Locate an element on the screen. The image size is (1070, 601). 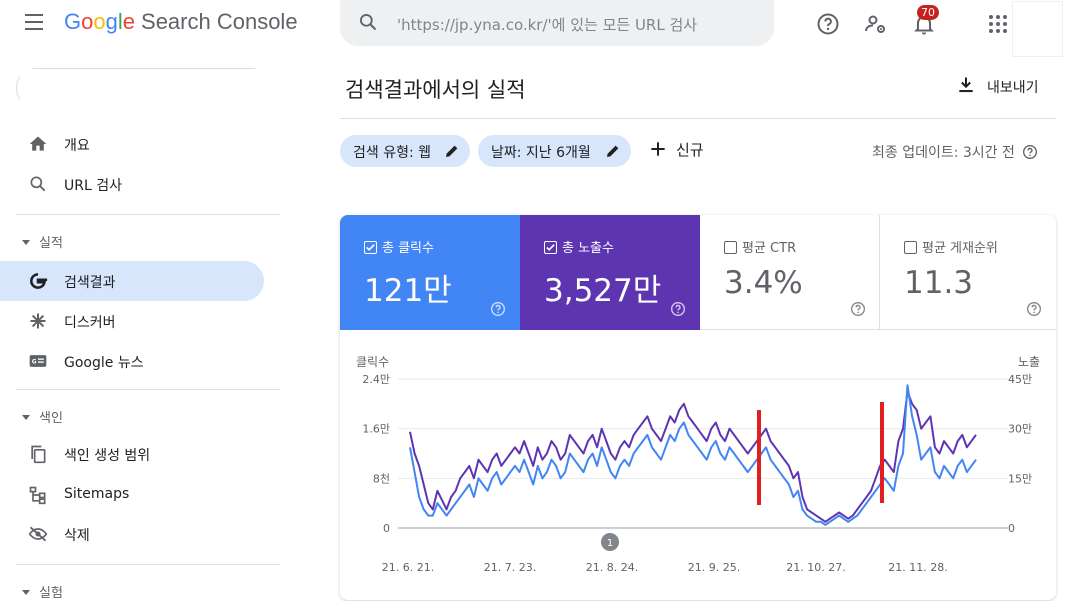
section-index: 색인 is located at coordinates (42, 416).